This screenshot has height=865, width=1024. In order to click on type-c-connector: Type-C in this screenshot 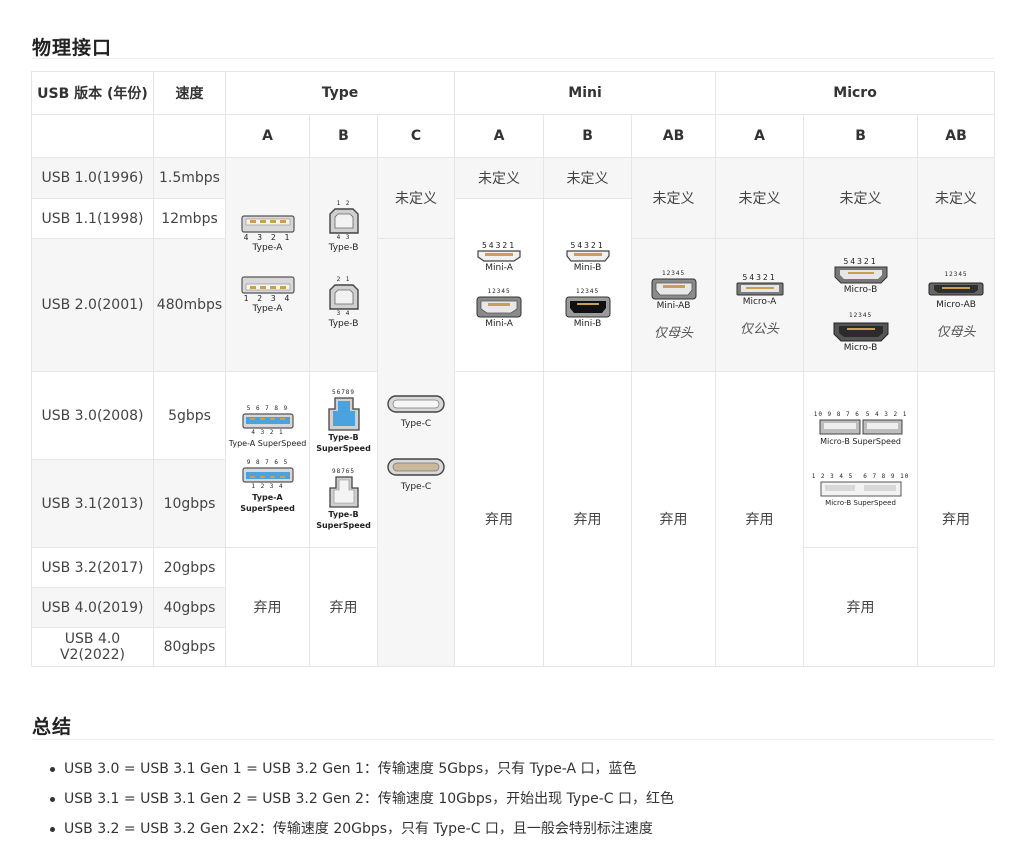, I will do `click(416, 412)`.